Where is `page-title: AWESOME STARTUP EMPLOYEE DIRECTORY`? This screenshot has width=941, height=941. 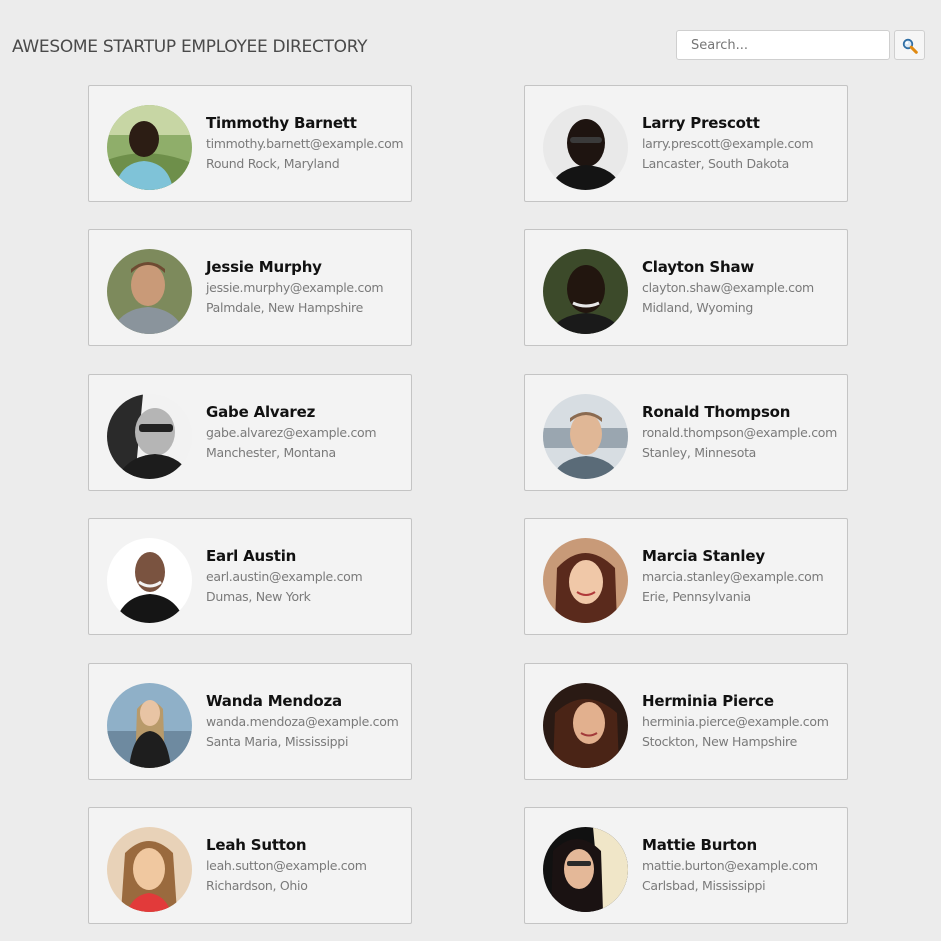 page-title: AWESOME STARTUP EMPLOYEE DIRECTORY is located at coordinates (190, 47).